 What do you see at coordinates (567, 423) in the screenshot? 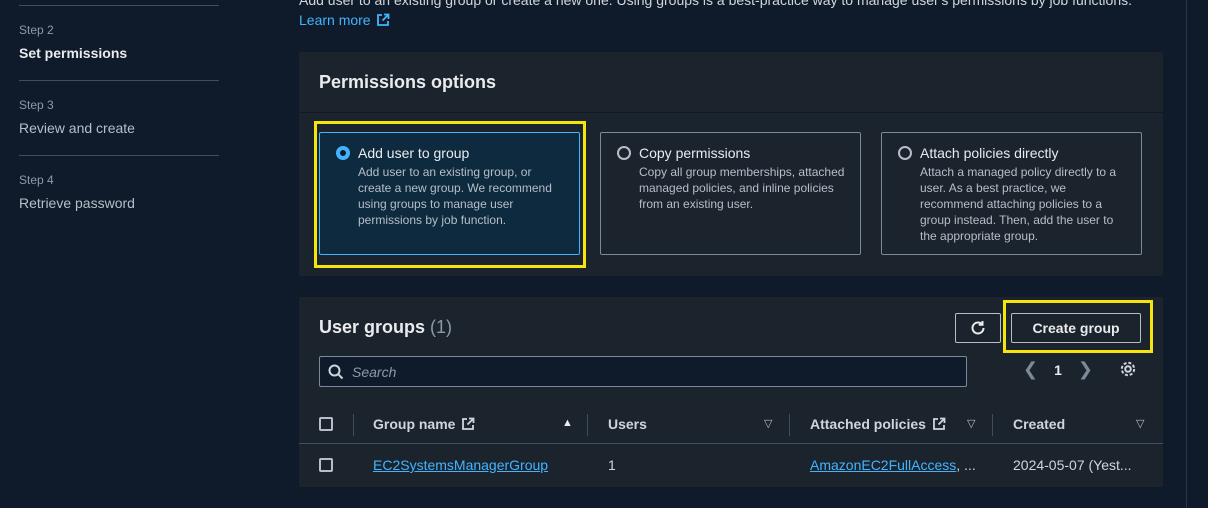
I see `sort-ascending-icon: ▲` at bounding box center [567, 423].